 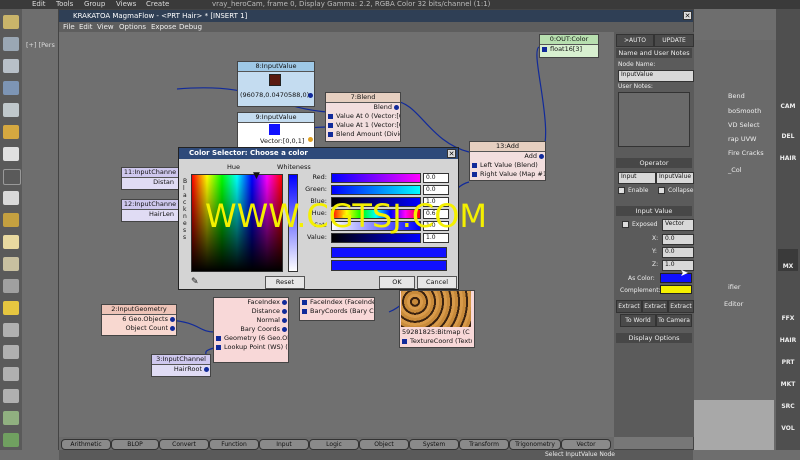 What do you see at coordinates (625, 224) in the screenshot?
I see `exposed-checkbox` at bounding box center [625, 224].